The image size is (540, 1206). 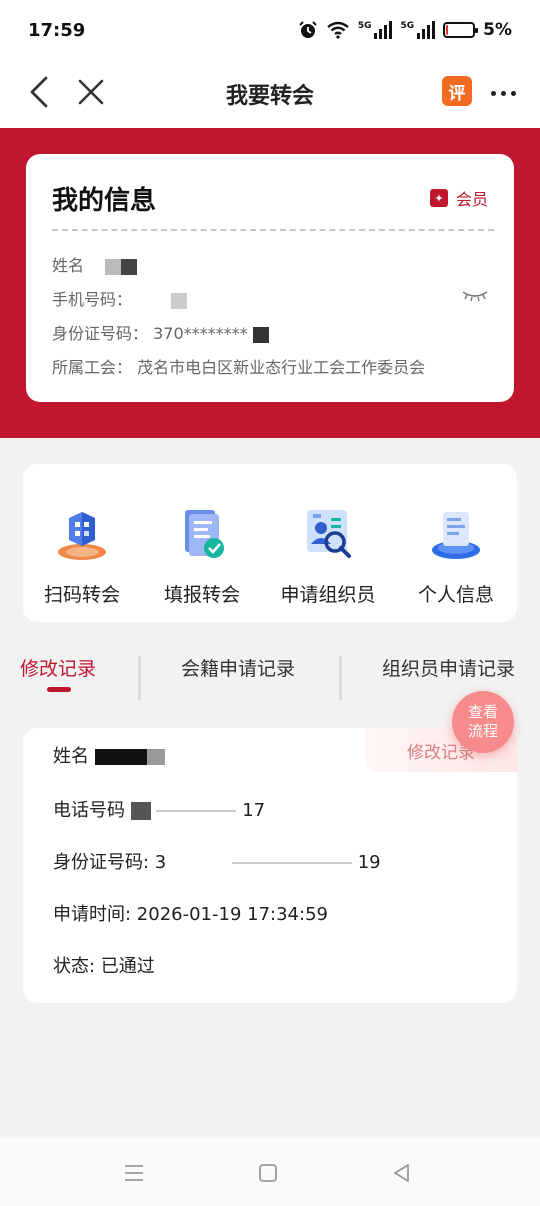 What do you see at coordinates (104, 201) in the screenshot?
I see `my-info-title: 我的信息` at bounding box center [104, 201].